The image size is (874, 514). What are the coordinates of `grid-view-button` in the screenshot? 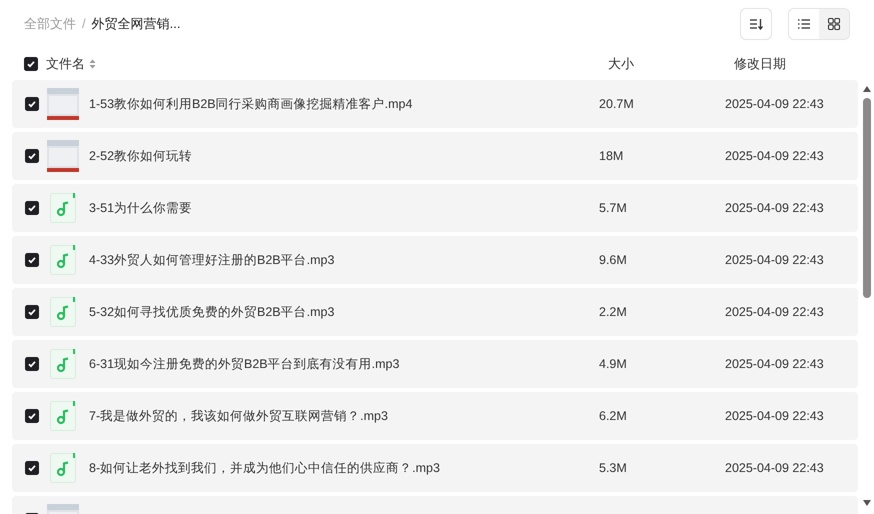 It's located at (834, 24).